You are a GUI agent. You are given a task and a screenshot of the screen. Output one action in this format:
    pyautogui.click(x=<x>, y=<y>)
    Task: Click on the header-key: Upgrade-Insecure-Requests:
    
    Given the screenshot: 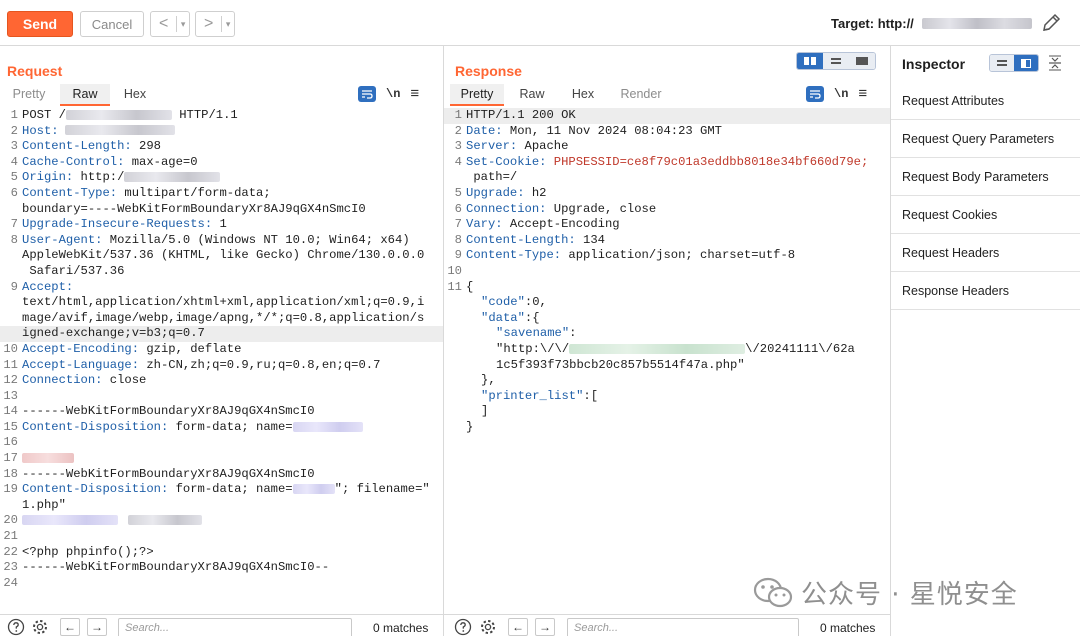 What is the action you would take?
    pyautogui.click(x=117, y=224)
    